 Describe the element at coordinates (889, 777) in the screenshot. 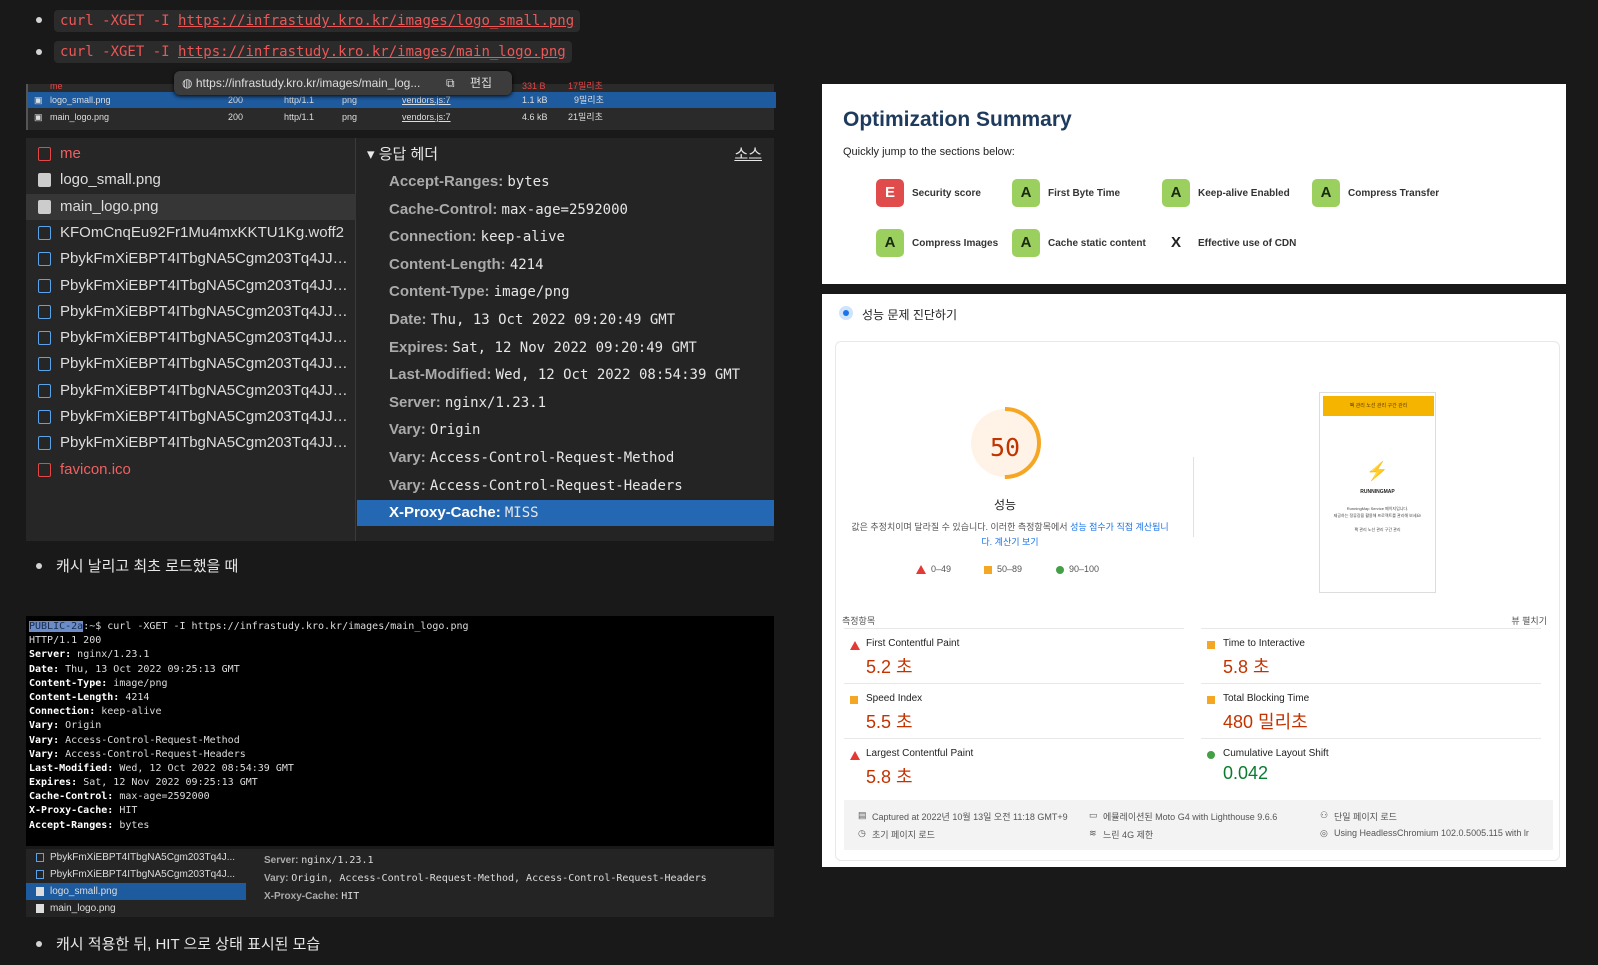

I see `metric-value: 5.8 초` at that location.